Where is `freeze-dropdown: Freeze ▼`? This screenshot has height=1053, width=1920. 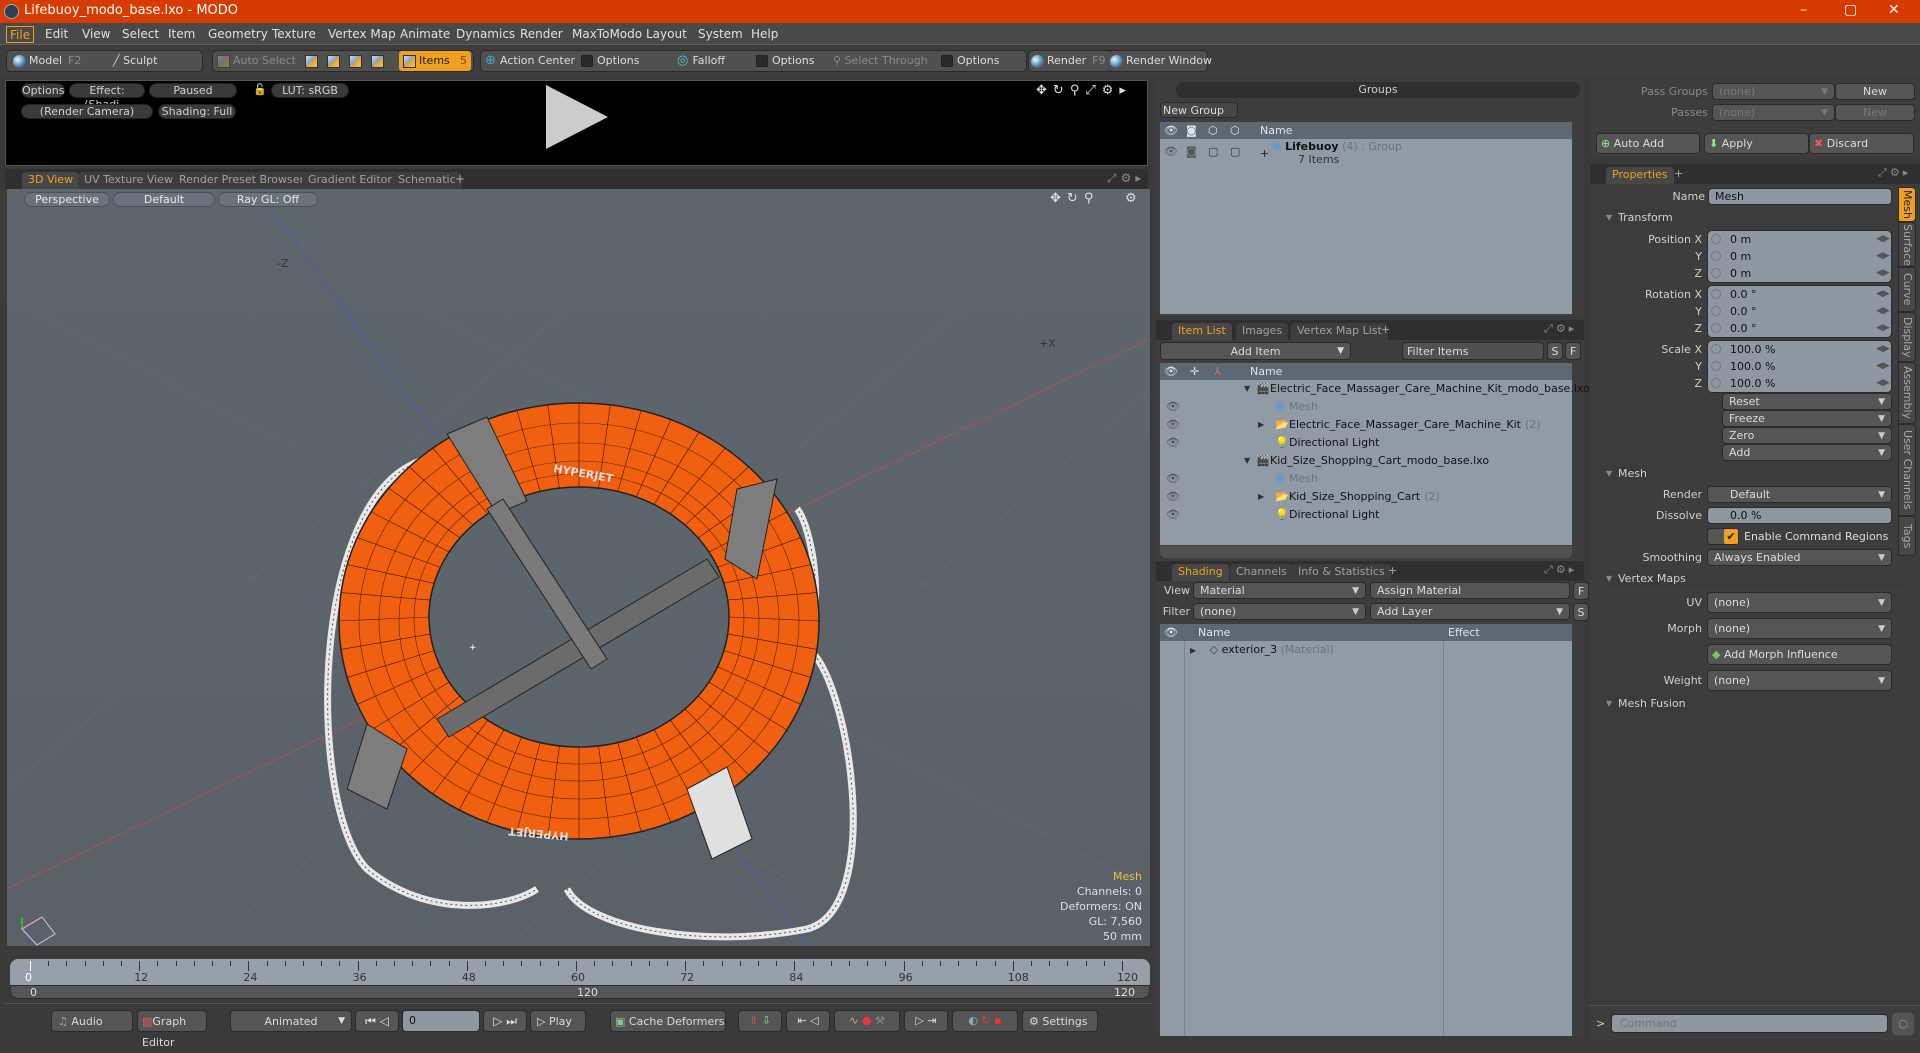
freeze-dropdown: Freeze ▼ is located at coordinates (1807, 418).